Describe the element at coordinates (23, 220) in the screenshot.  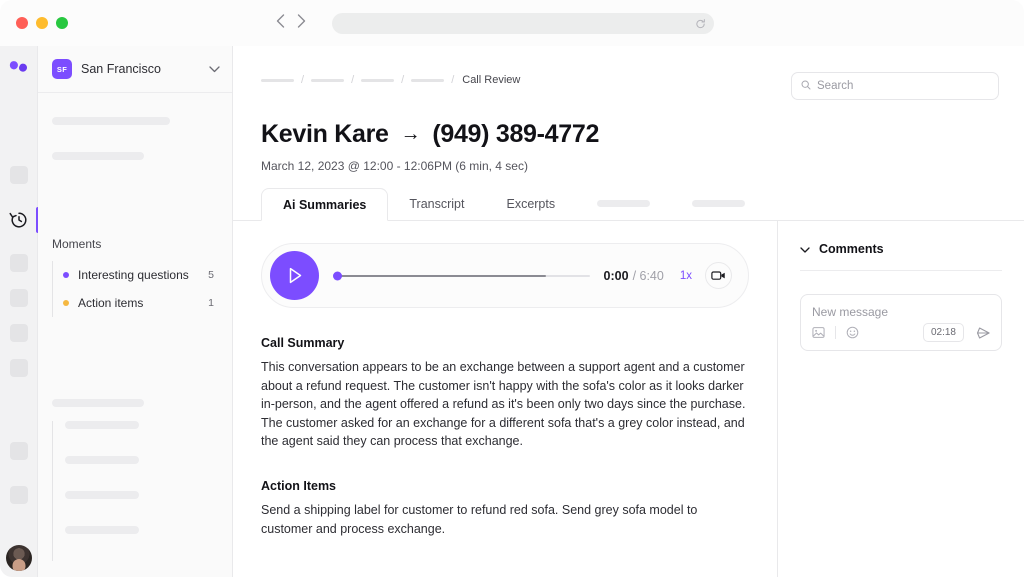
I see `history-clock-icon` at that location.